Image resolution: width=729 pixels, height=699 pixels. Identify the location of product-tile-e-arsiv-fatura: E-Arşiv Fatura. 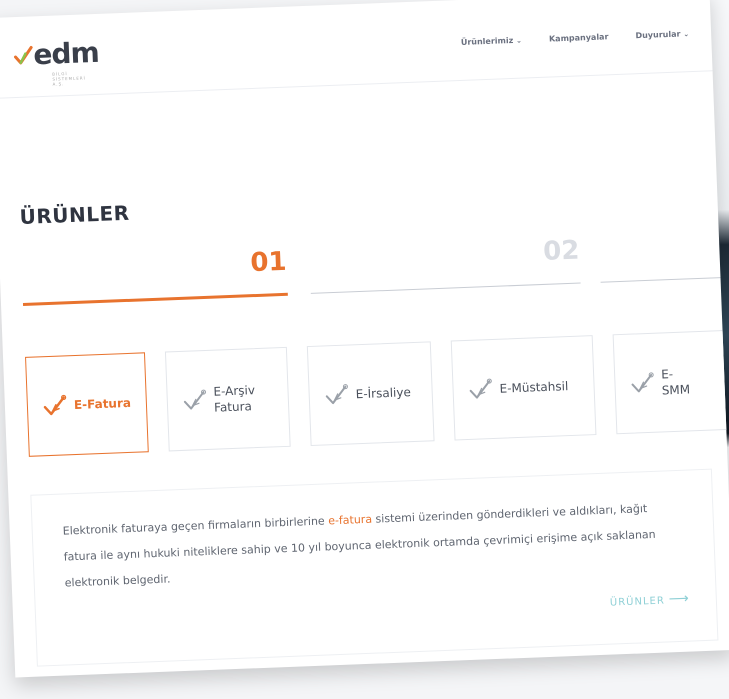
(227, 399).